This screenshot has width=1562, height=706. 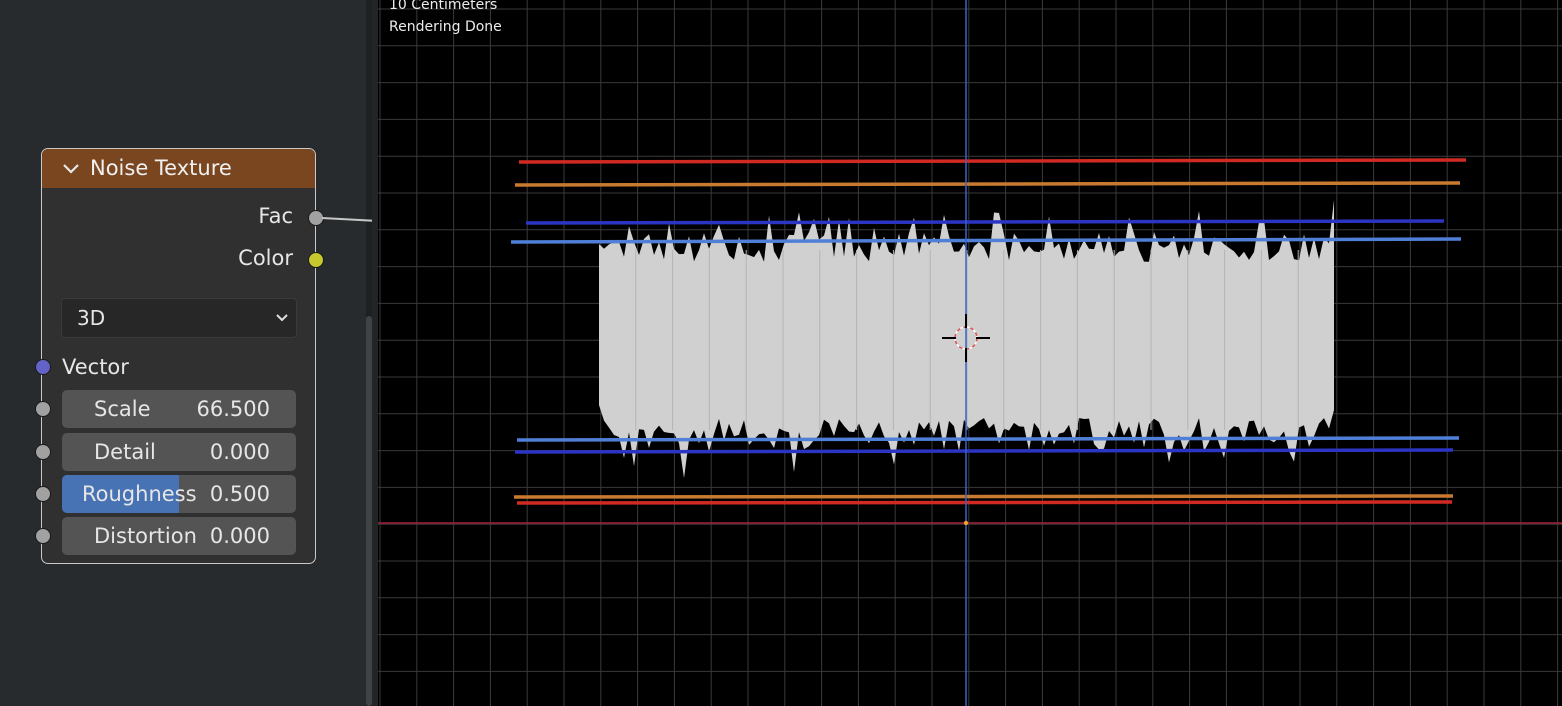 What do you see at coordinates (43, 536) in the screenshot?
I see `distortion-input-socket` at bounding box center [43, 536].